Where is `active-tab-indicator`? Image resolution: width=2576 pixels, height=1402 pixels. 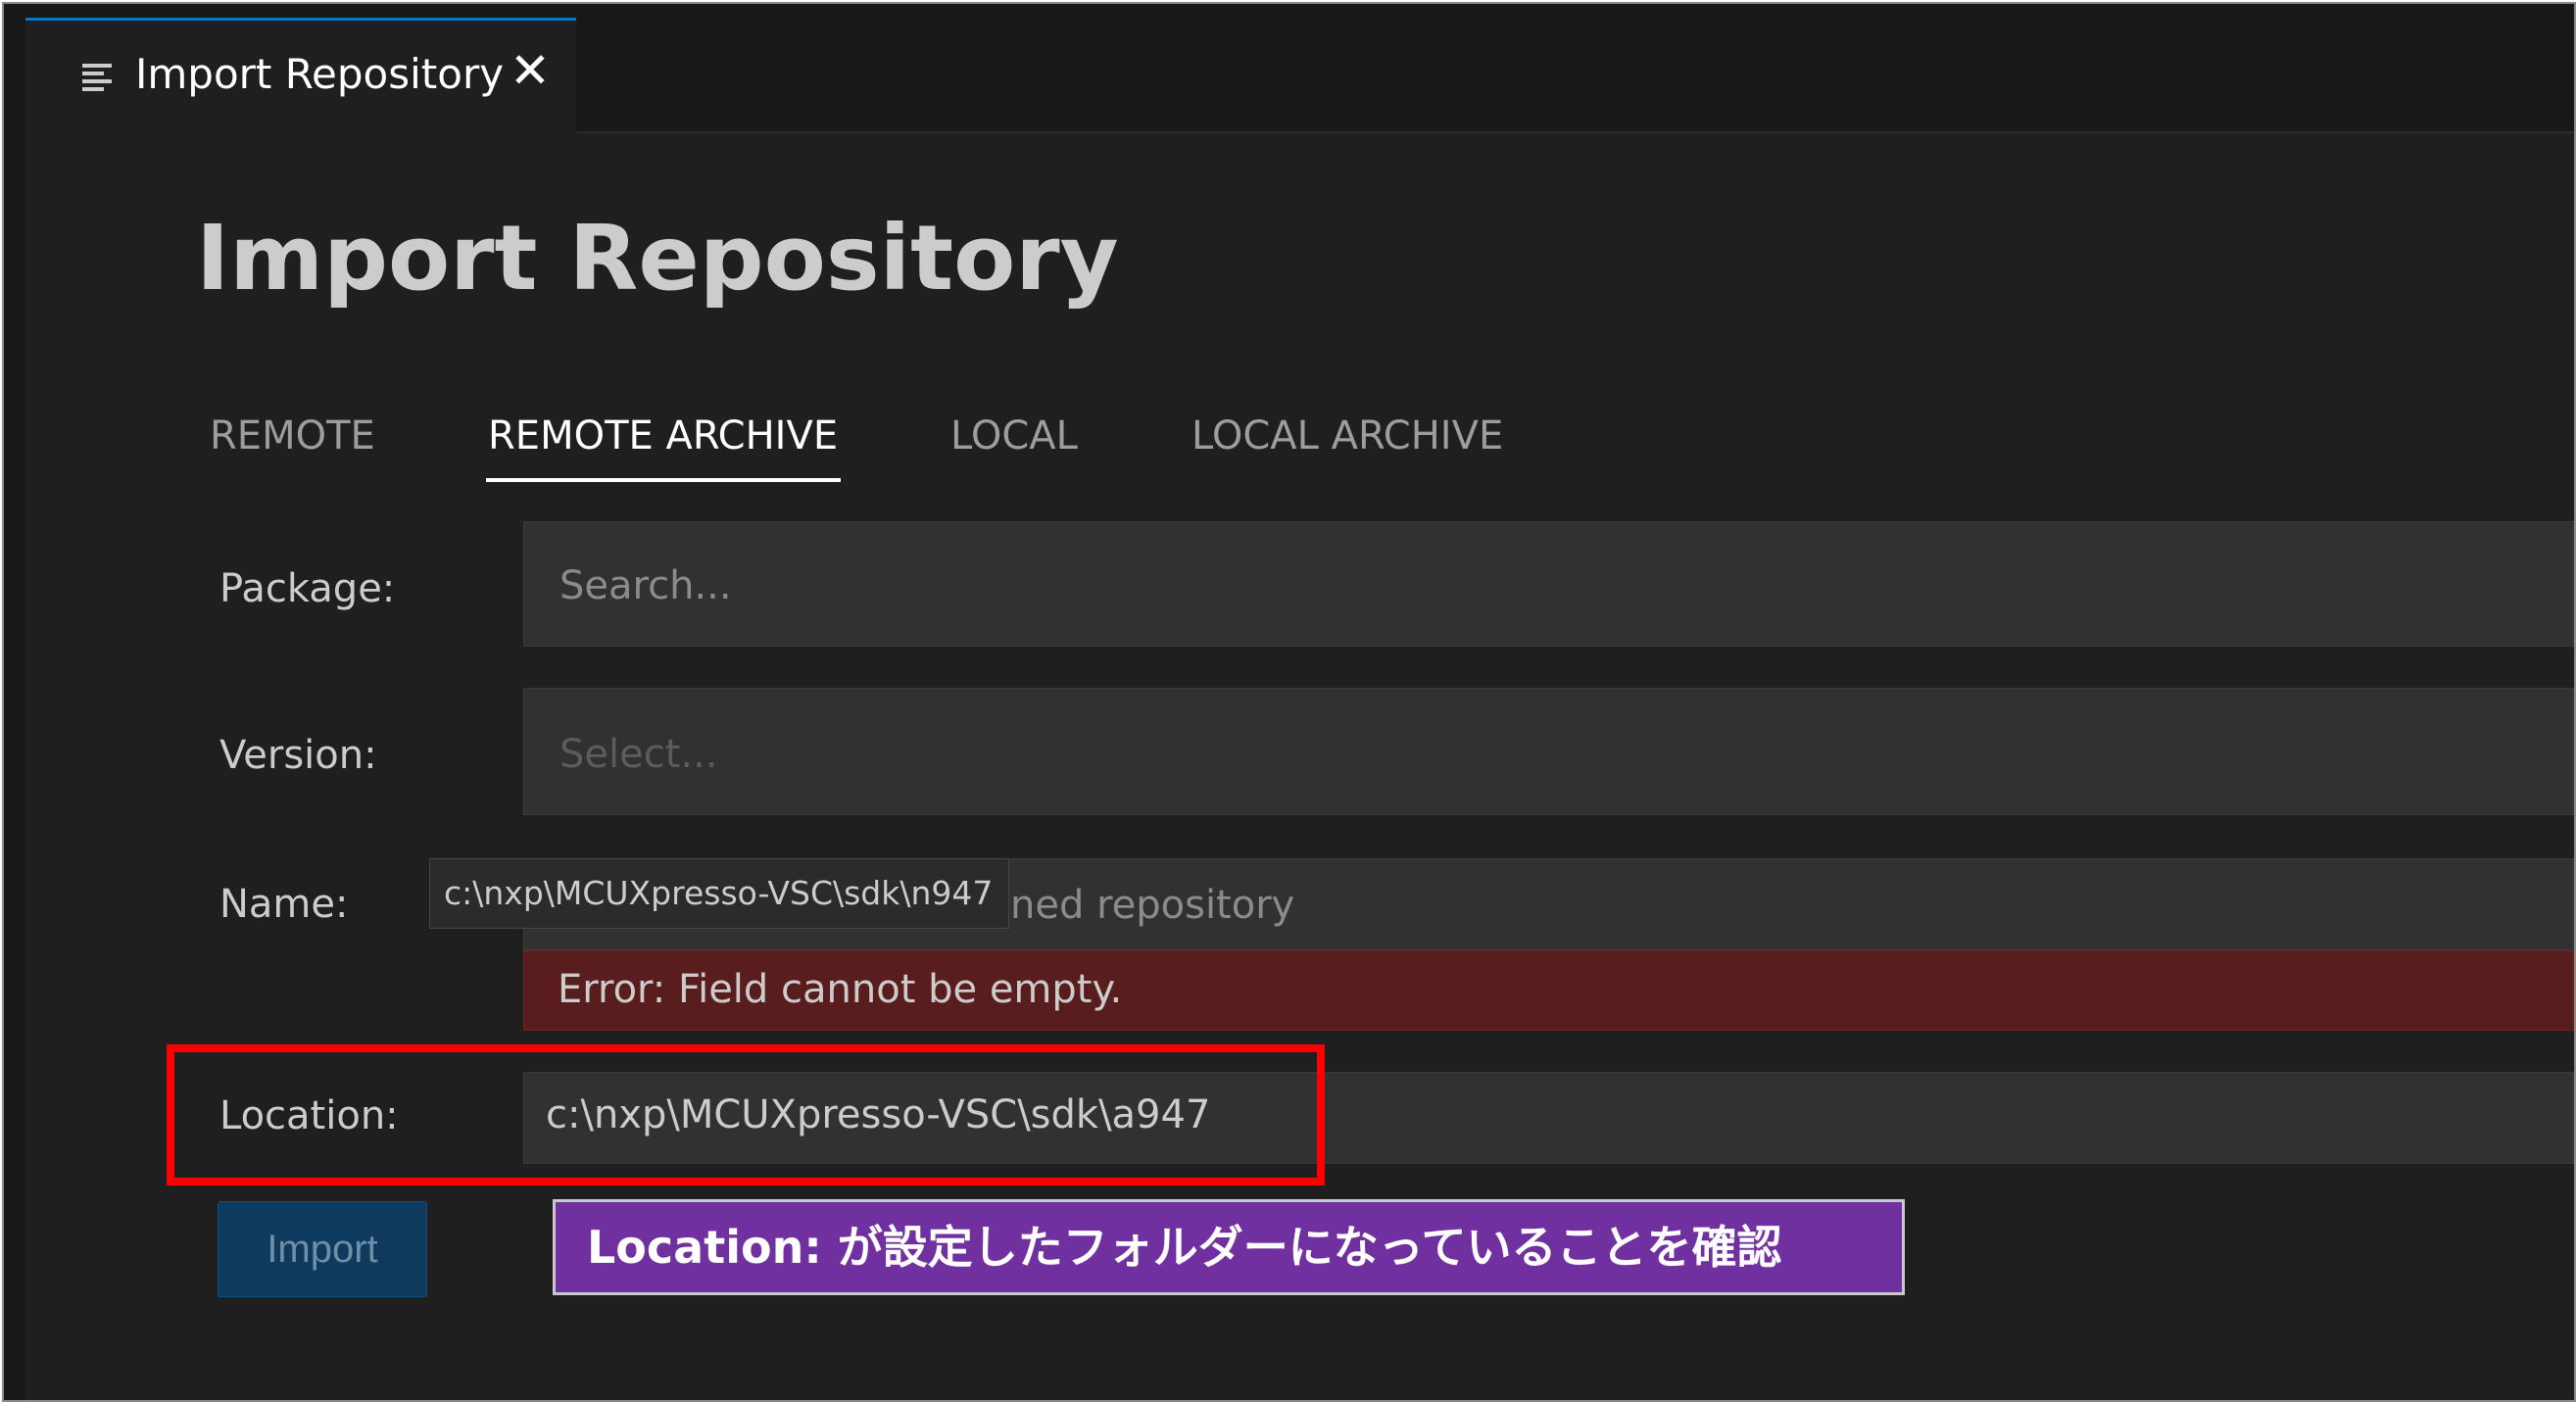
active-tab-indicator is located at coordinates (663, 480).